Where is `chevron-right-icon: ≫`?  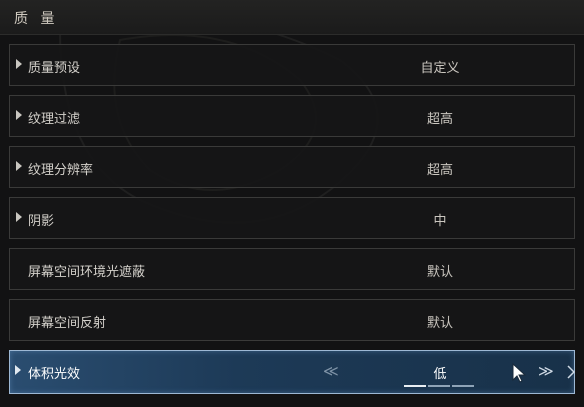 chevron-right-icon: ≫ is located at coordinates (546, 371).